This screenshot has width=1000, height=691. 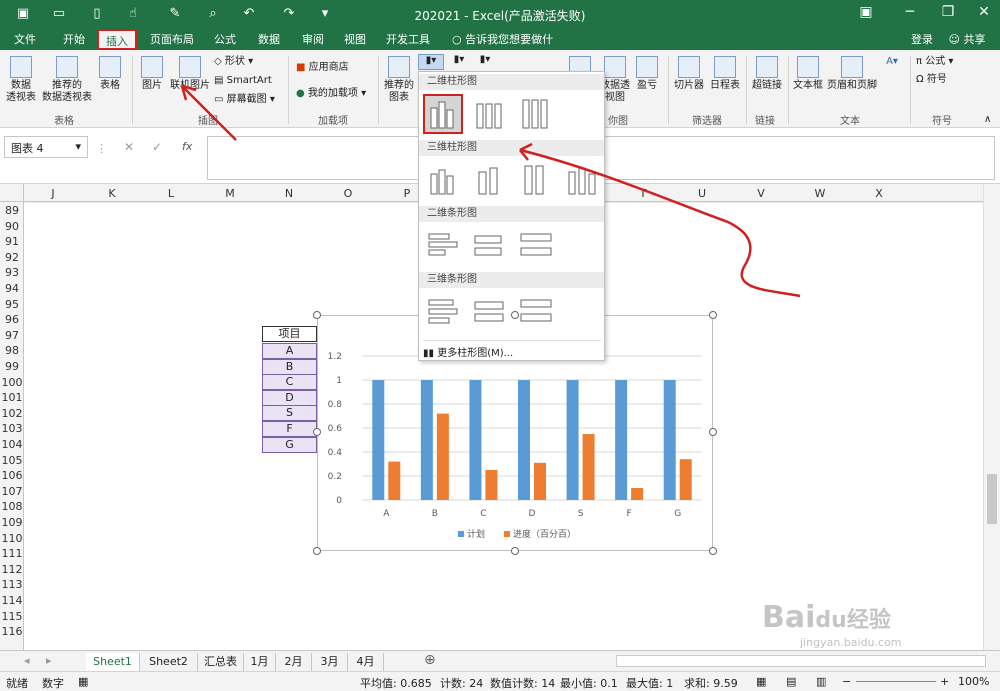 What do you see at coordinates (260, 663) in the screenshot?
I see `sheet-tab: 1月` at bounding box center [260, 663].